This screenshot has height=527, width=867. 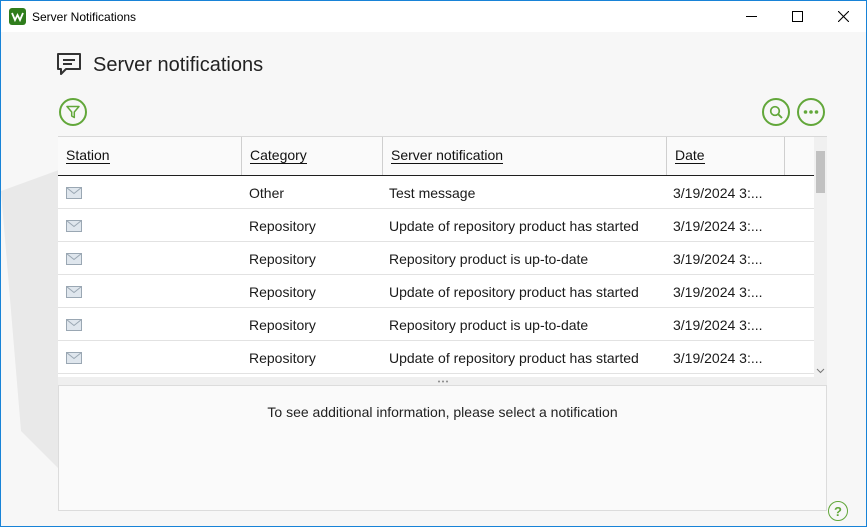 I want to click on window-title: Server Notifications, so click(x=84, y=17).